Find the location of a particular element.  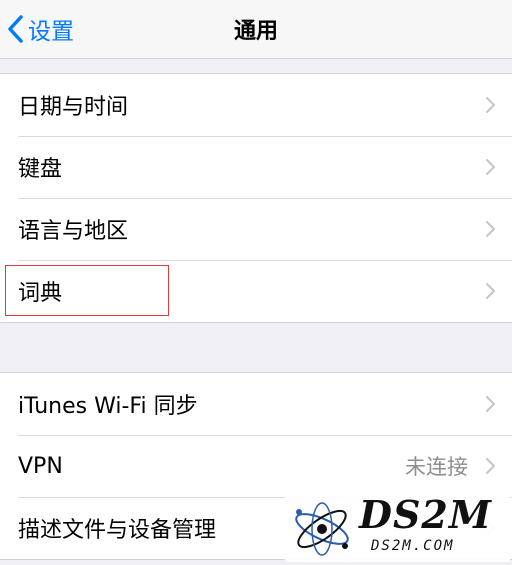

row-keyboard: 键盘 is located at coordinates (256, 167).